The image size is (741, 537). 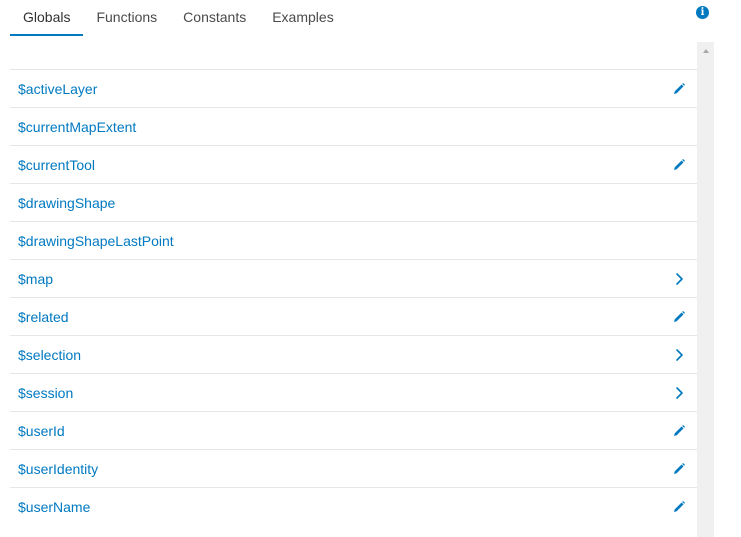 What do you see at coordinates (36, 278) in the screenshot?
I see `list-item-label: $map` at bounding box center [36, 278].